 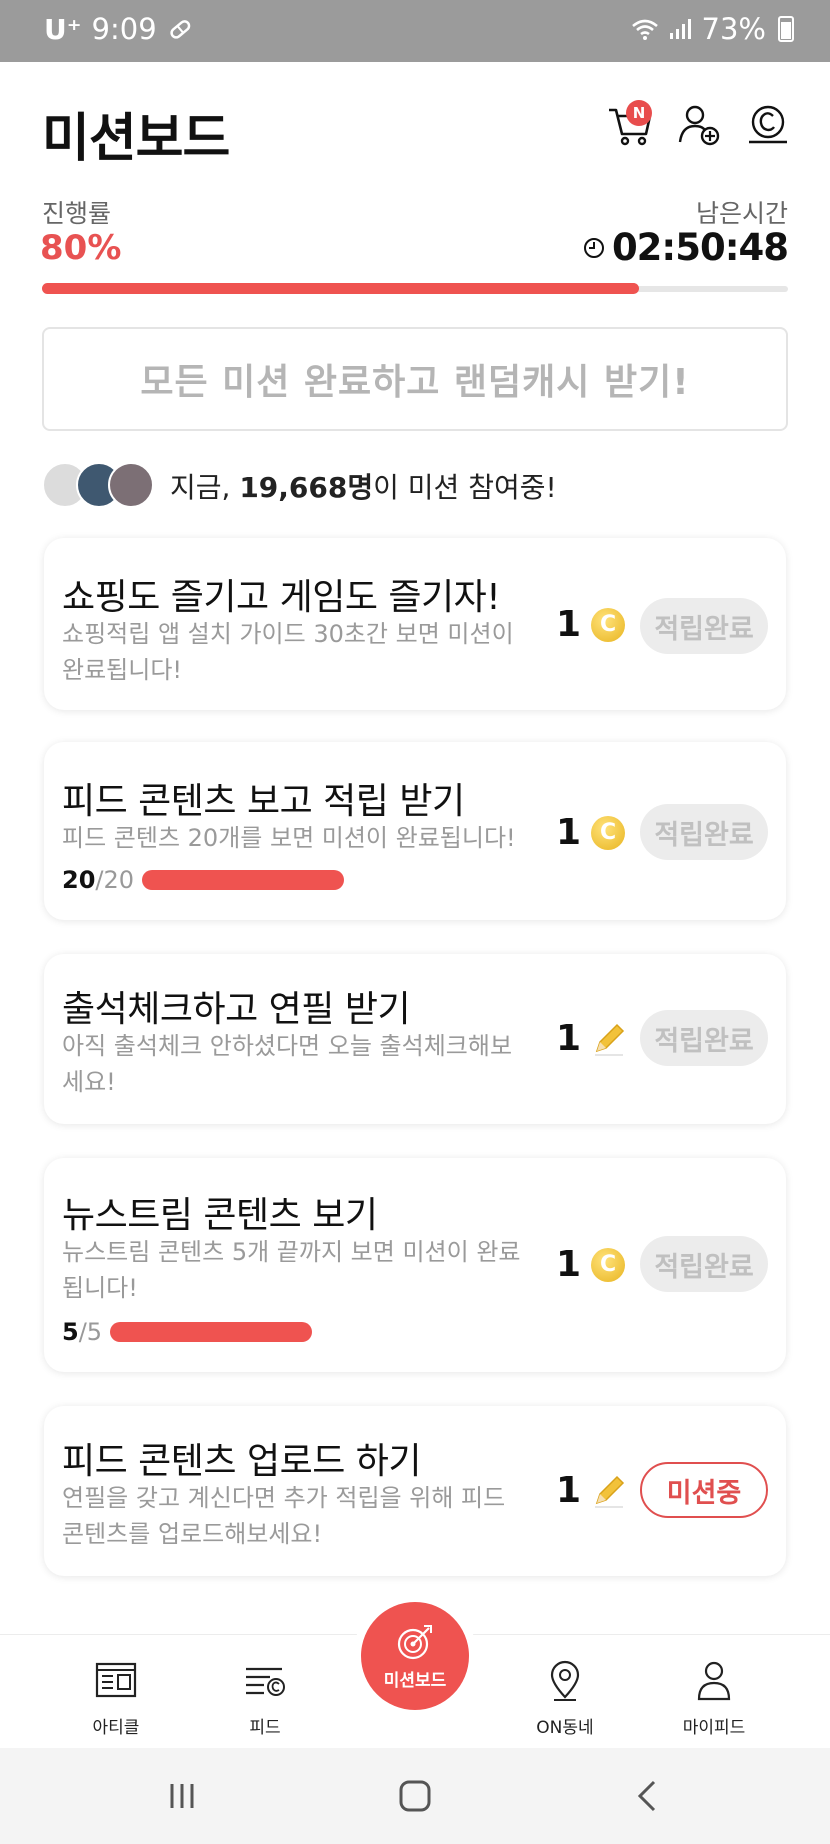 I want to click on random-cash-banner: 모든 미션 완료하고 랜덤캐시 받기!, so click(x=415, y=379).